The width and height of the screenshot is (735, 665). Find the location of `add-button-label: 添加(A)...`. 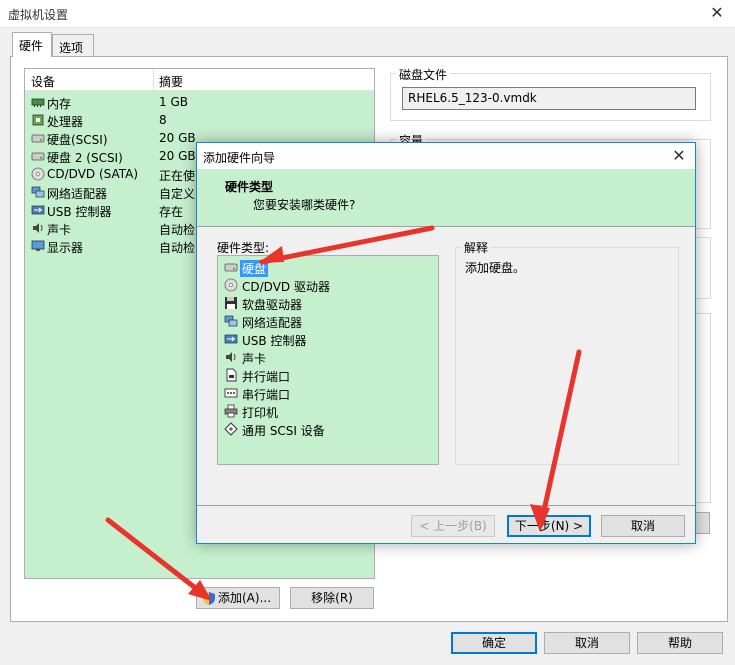

add-button-label: 添加(A)... is located at coordinates (245, 598).